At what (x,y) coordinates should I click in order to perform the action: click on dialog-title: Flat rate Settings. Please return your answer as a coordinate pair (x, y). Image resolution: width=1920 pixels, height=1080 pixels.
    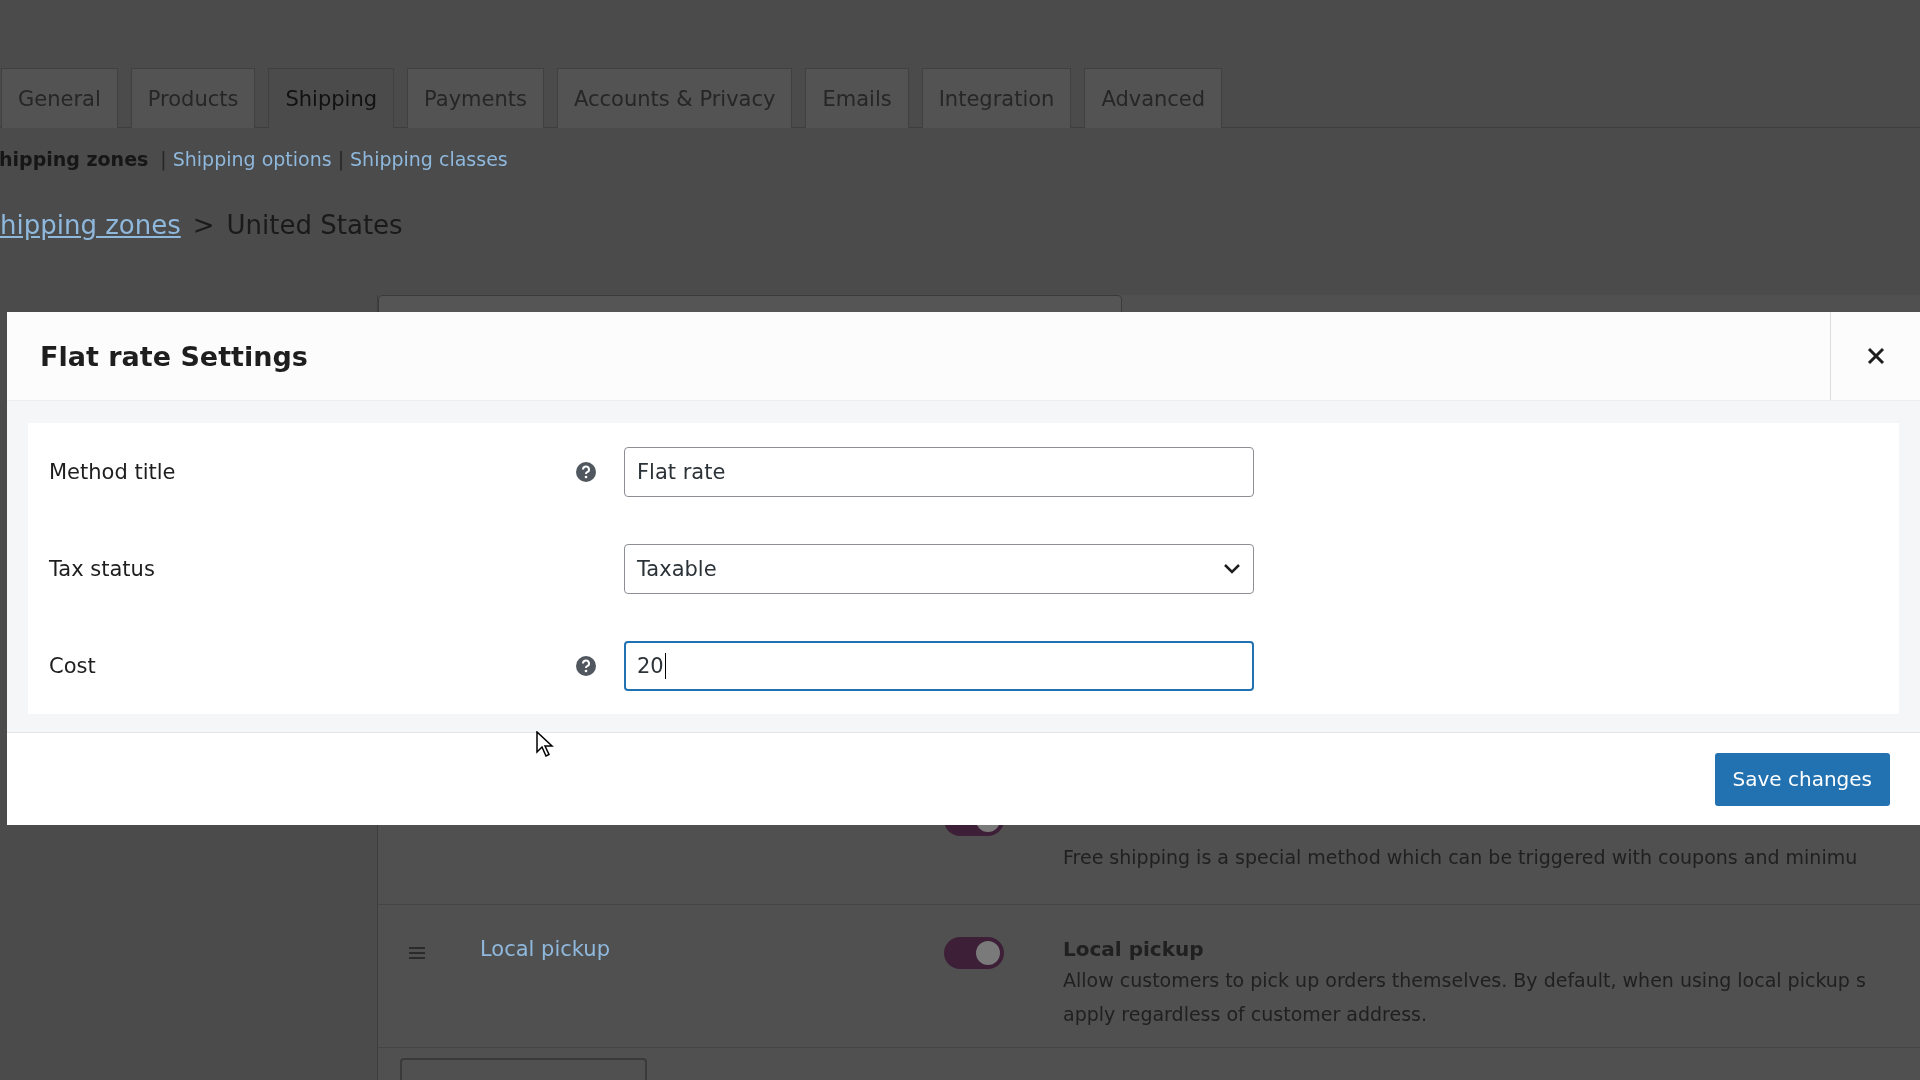
    Looking at the image, I should click on (173, 356).